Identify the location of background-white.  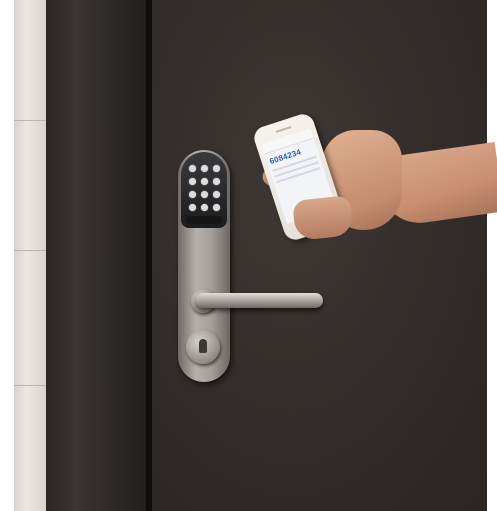
(7, 255).